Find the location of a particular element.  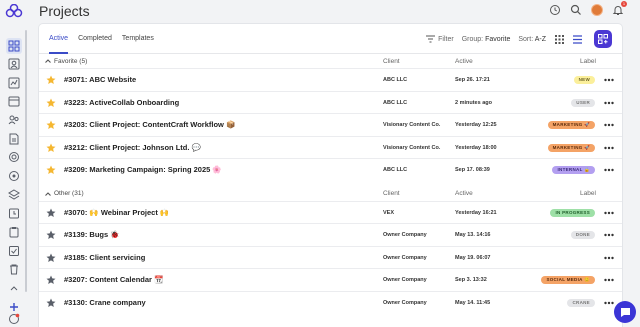

group-title: Favorite (5) is located at coordinates (71, 61).